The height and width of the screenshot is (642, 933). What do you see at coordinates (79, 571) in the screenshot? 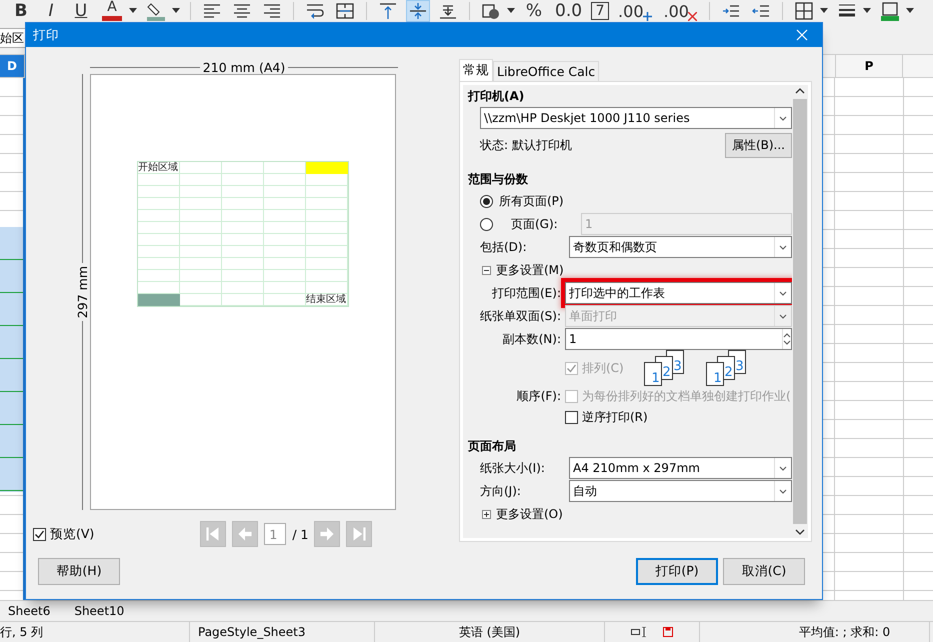
I see `dialog-button: 帮助(H)` at bounding box center [79, 571].